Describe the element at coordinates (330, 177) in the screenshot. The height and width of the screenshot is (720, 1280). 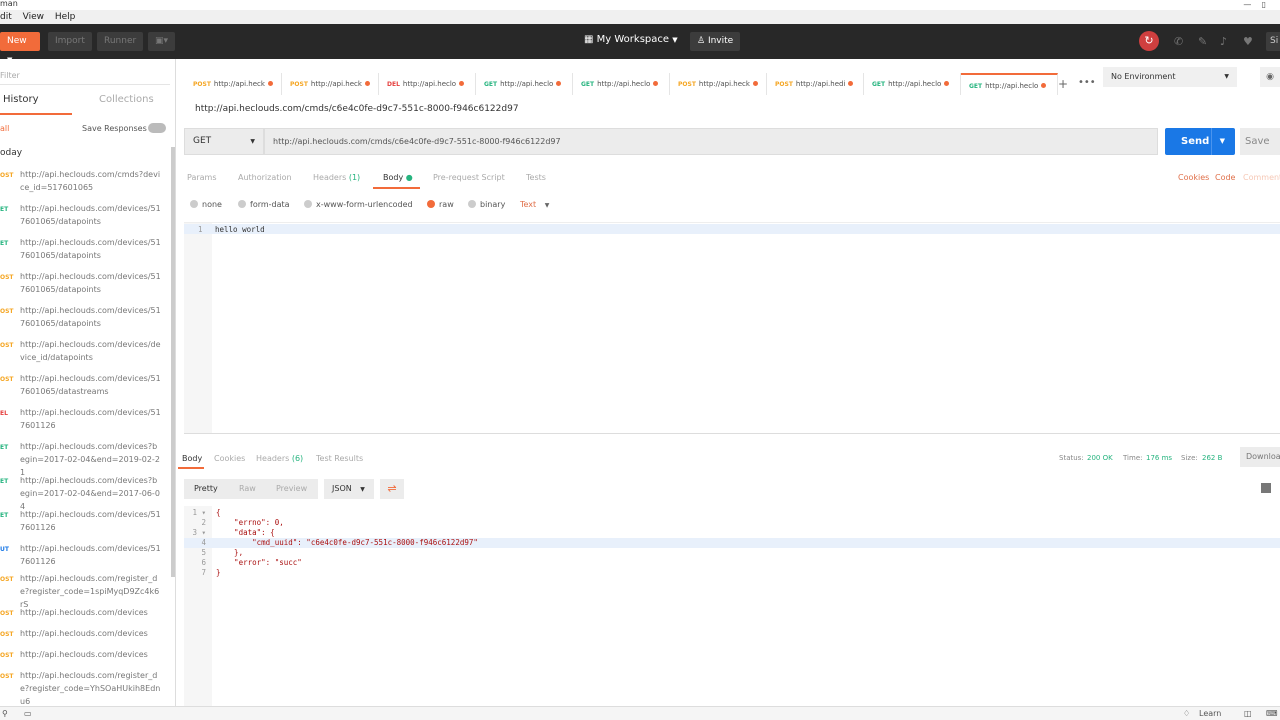
I see `headers-label: Headers` at that location.